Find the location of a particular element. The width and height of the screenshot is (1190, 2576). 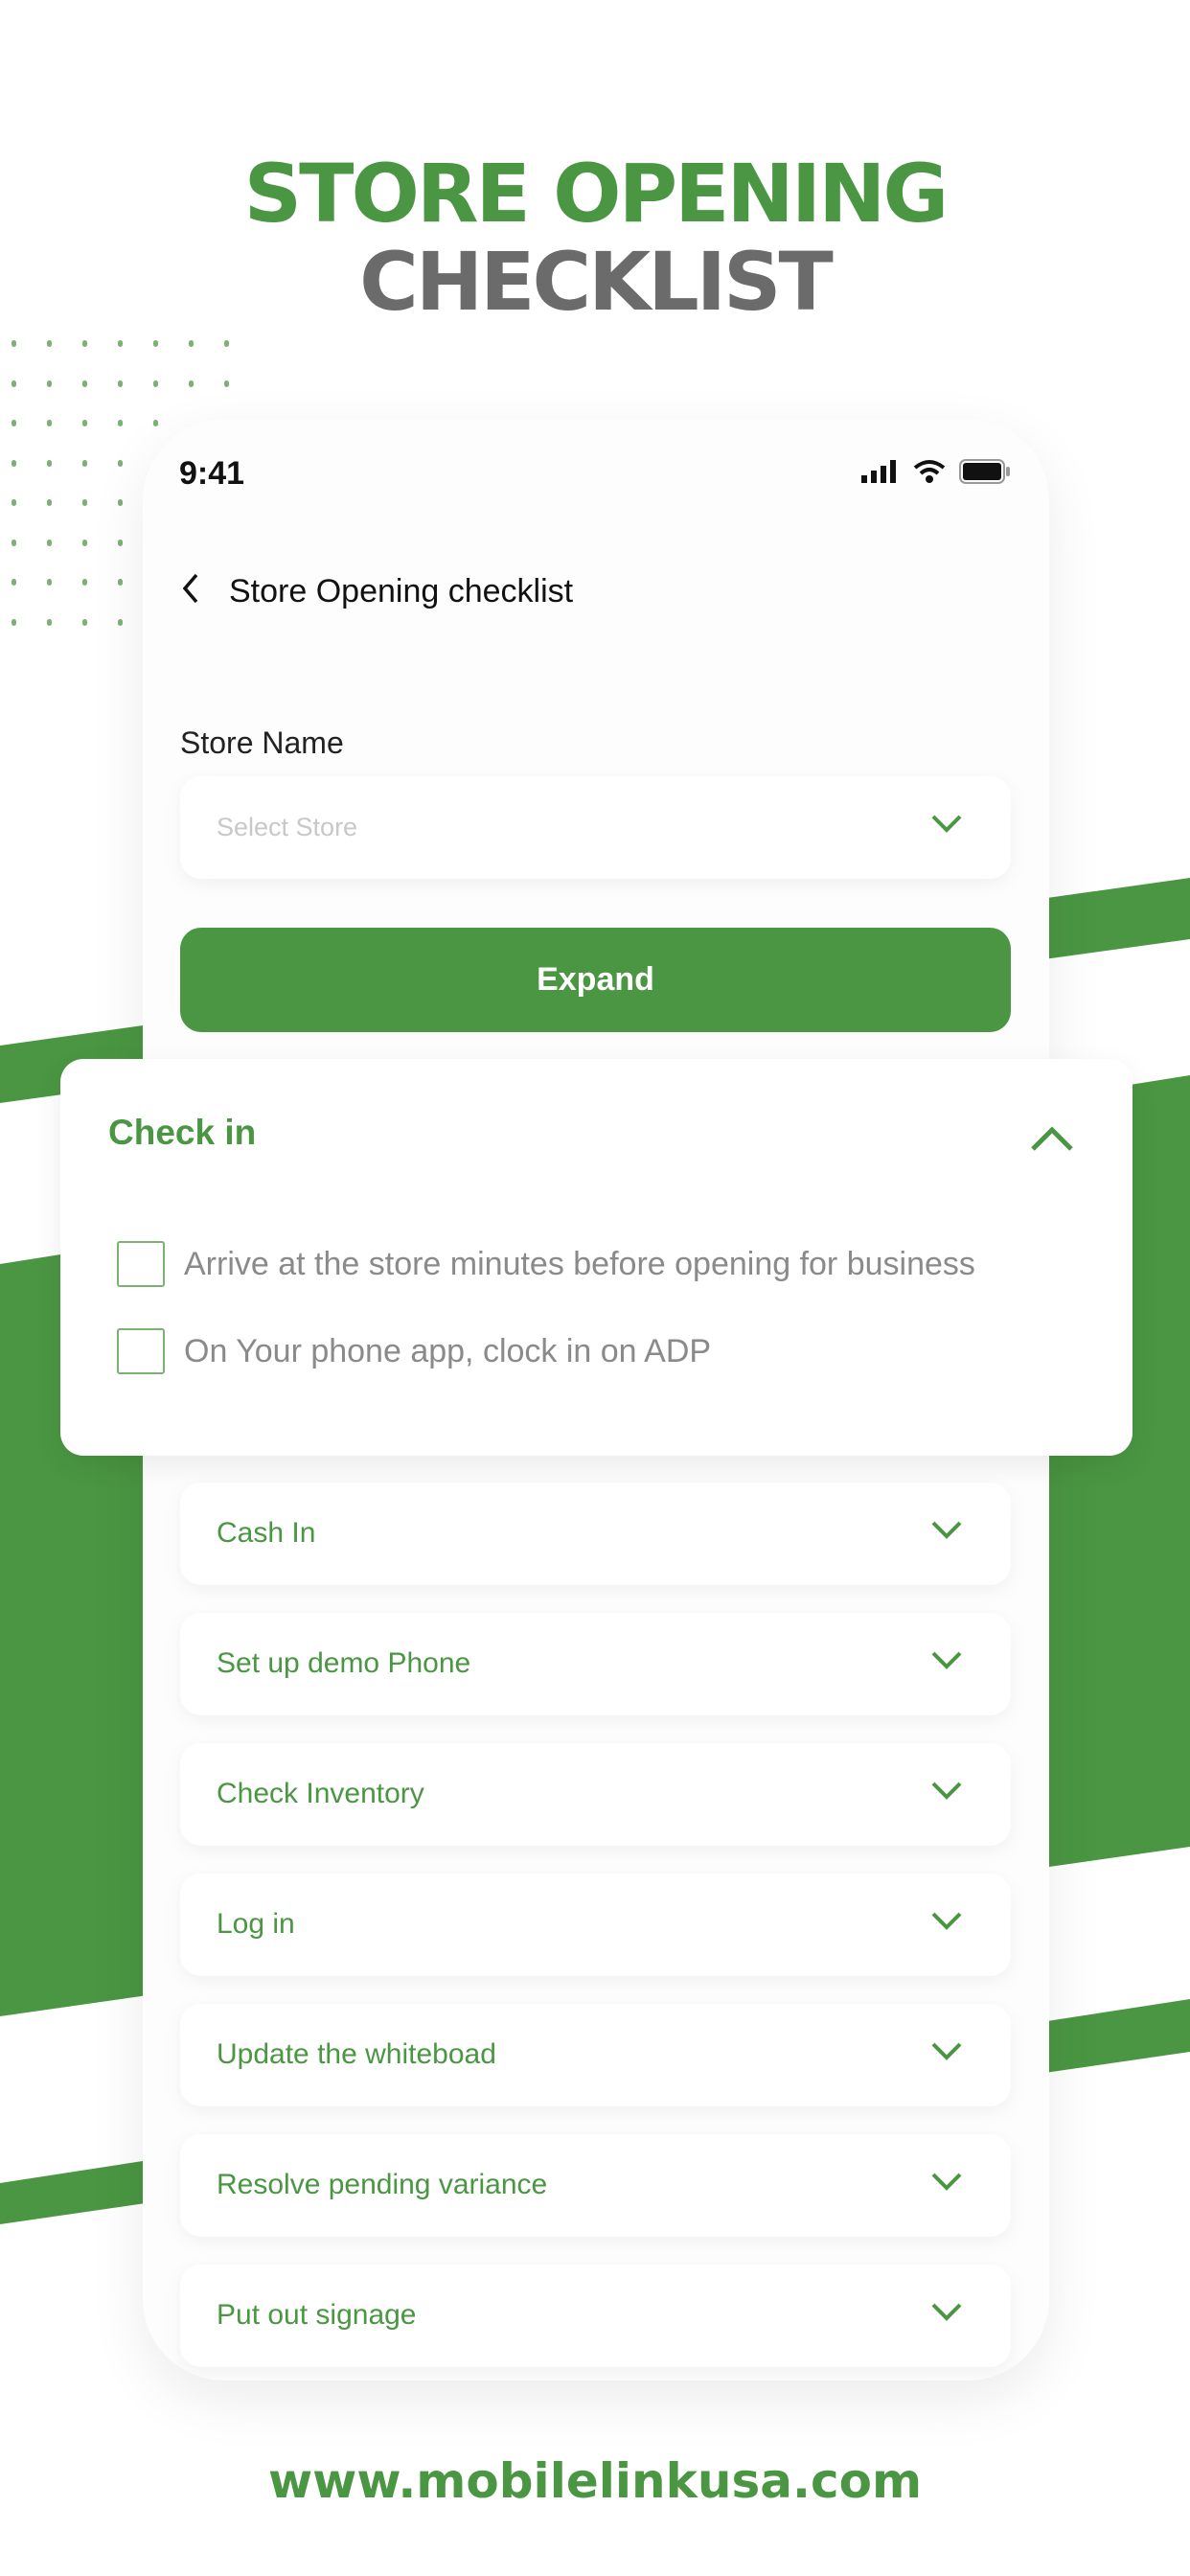

section-item: Resolve pending variance is located at coordinates (595, 2185).